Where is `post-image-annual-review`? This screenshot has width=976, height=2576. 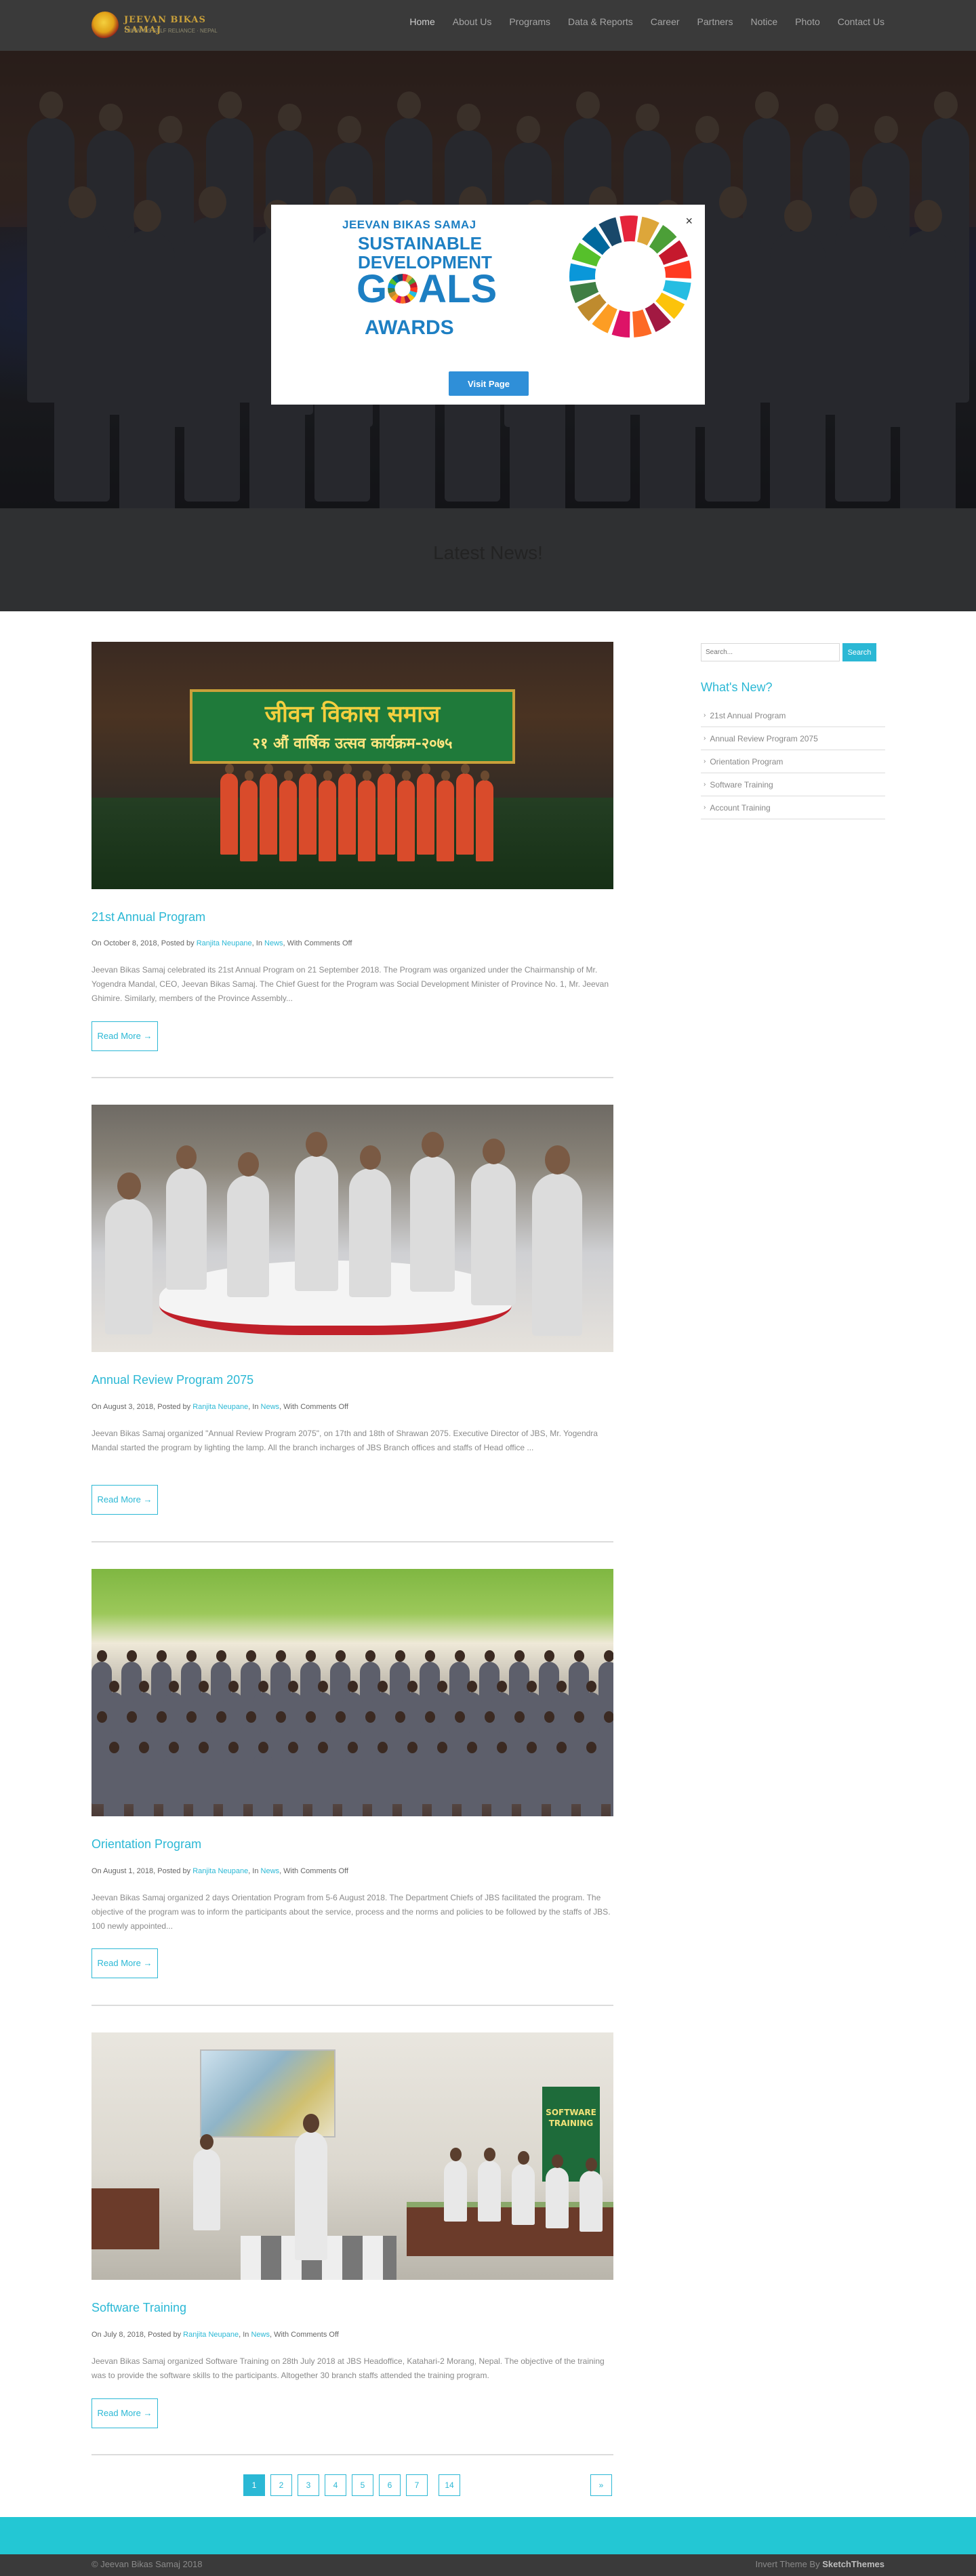
post-image-annual-review is located at coordinates (353, 1228).